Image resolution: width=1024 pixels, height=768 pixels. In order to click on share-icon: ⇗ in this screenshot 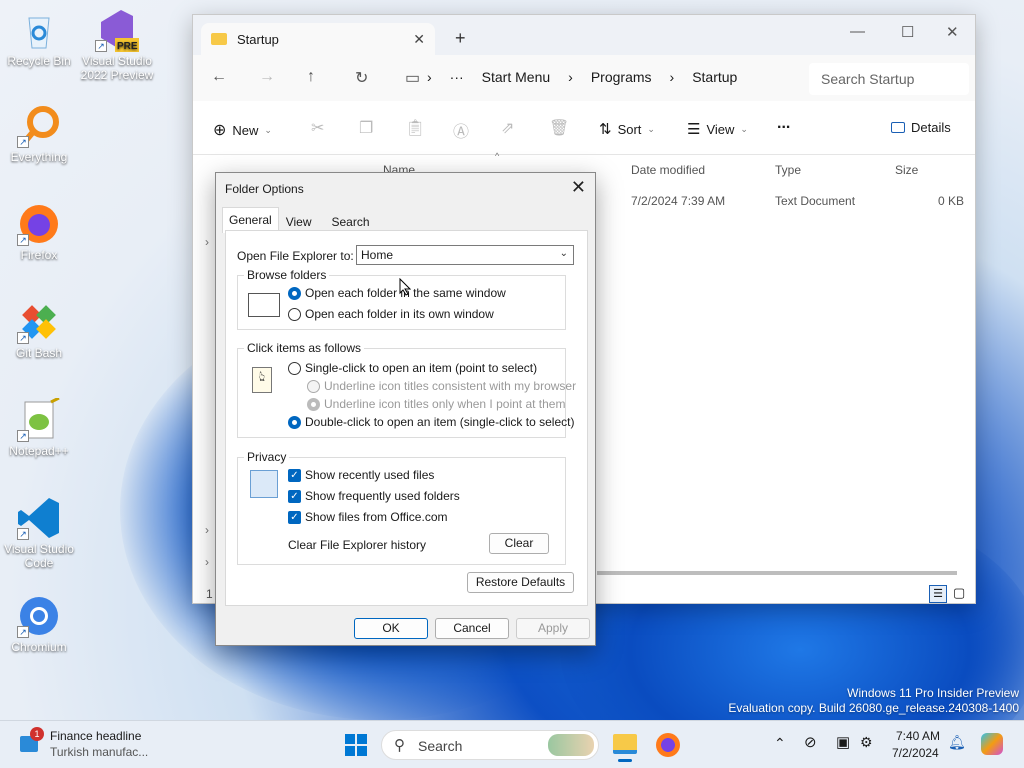, I will do `click(507, 128)`.